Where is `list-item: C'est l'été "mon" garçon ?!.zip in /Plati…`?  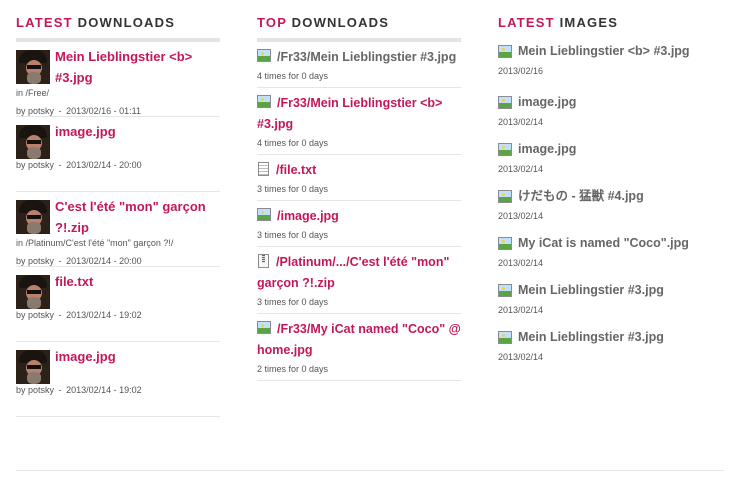 list-item: C'est l'été "mon" garçon ?!.zip in /Plati… is located at coordinates (118, 229).